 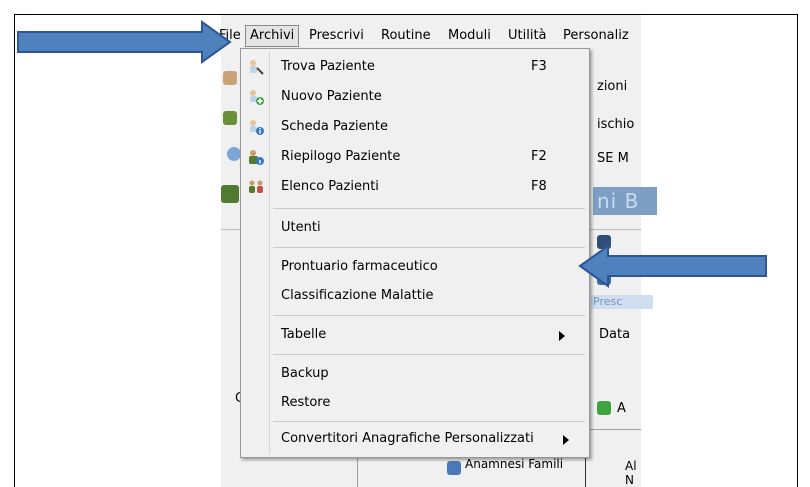 I want to click on menu-item-nuovo-paziente: Nuovo Paziente, so click(x=414, y=98).